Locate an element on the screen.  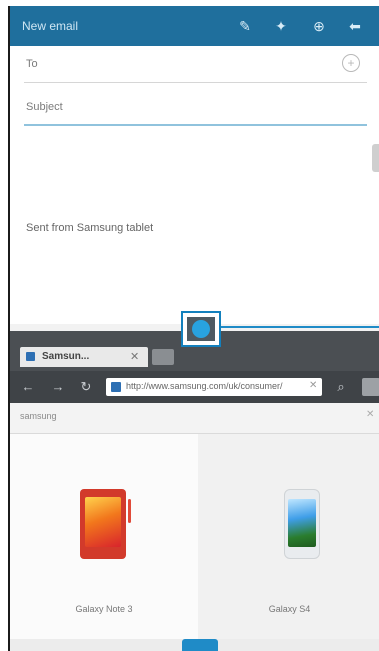
url-text: http://www.samsung.com/uk/consumer/ is located at coordinates (204, 386).